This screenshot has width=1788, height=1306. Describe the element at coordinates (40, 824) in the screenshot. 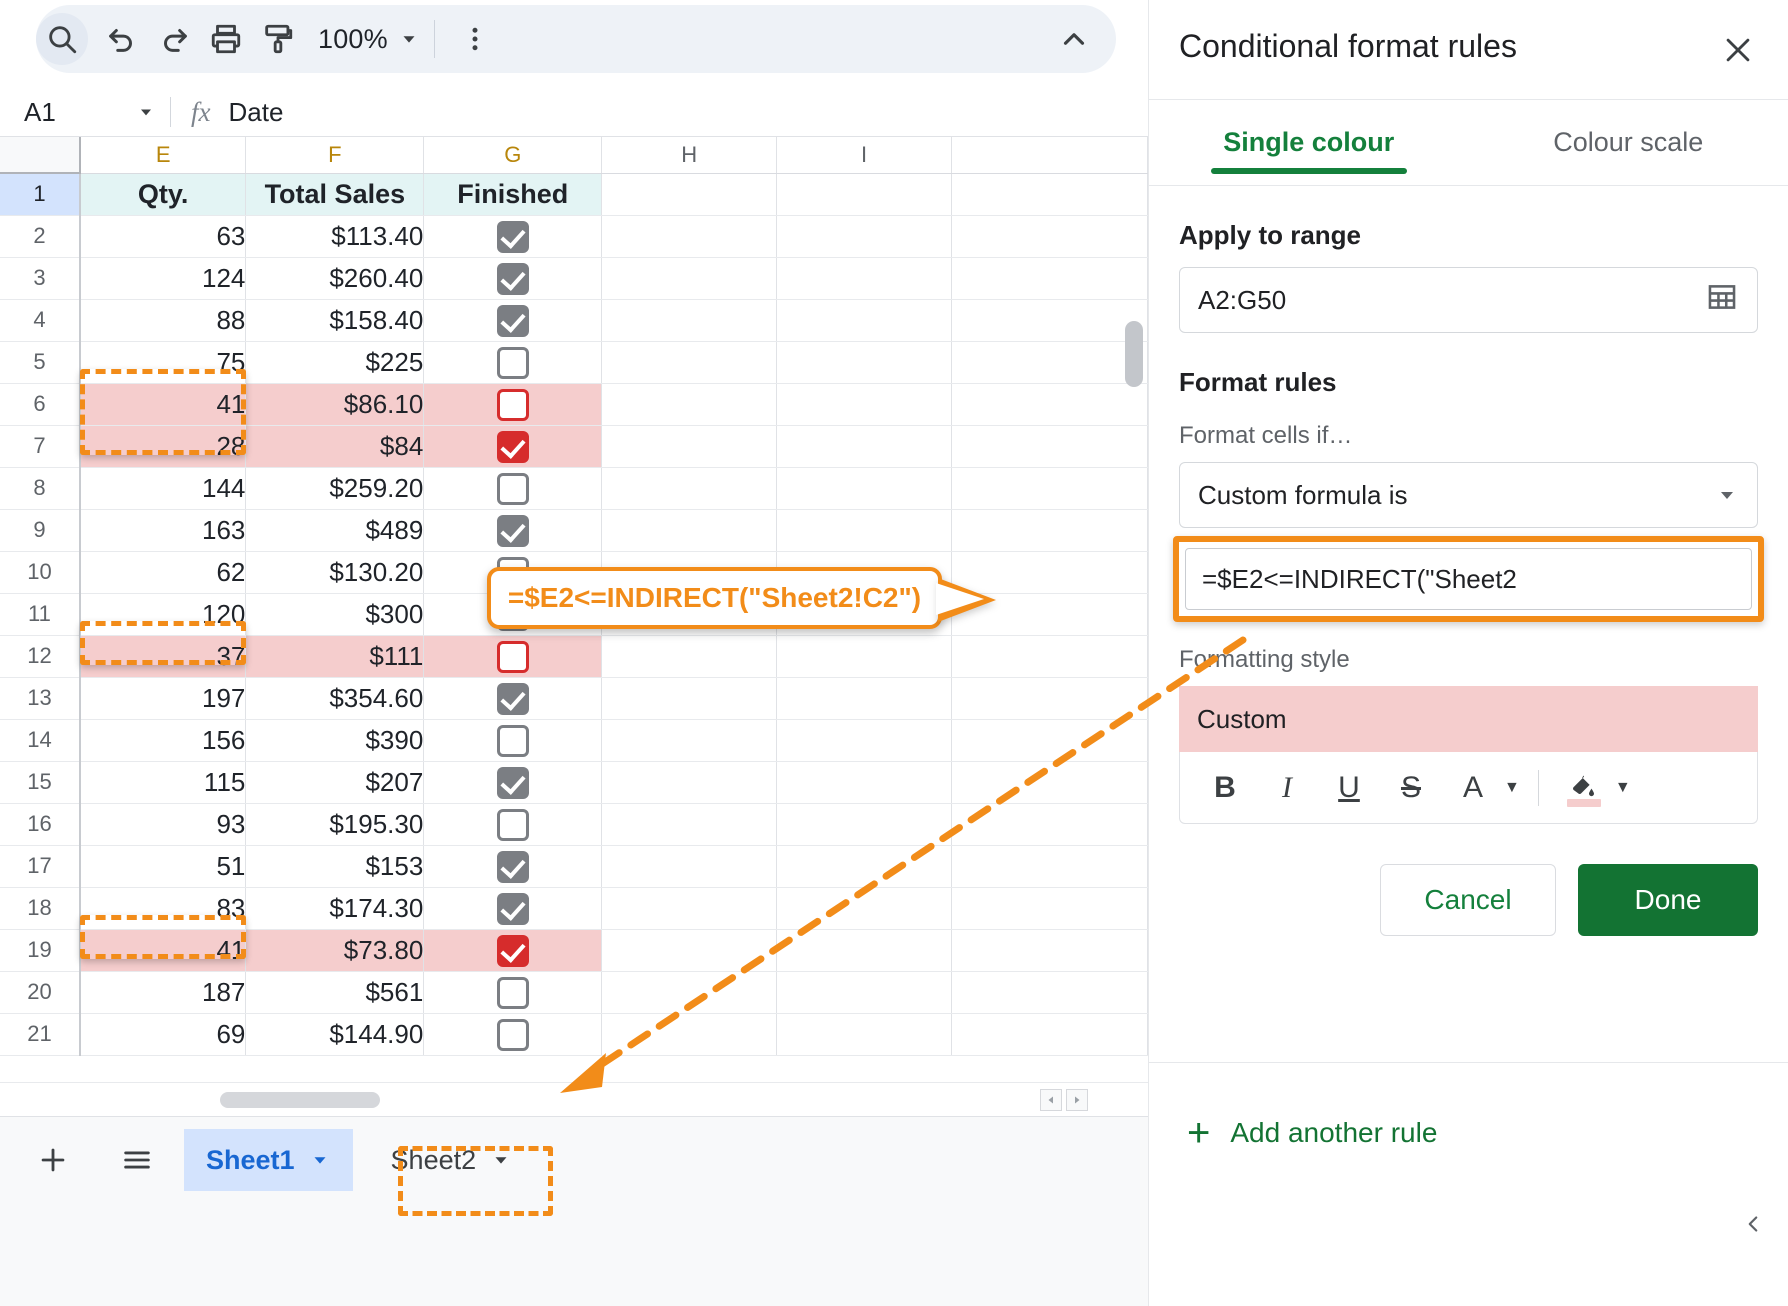

I see `row-header: 16` at that location.